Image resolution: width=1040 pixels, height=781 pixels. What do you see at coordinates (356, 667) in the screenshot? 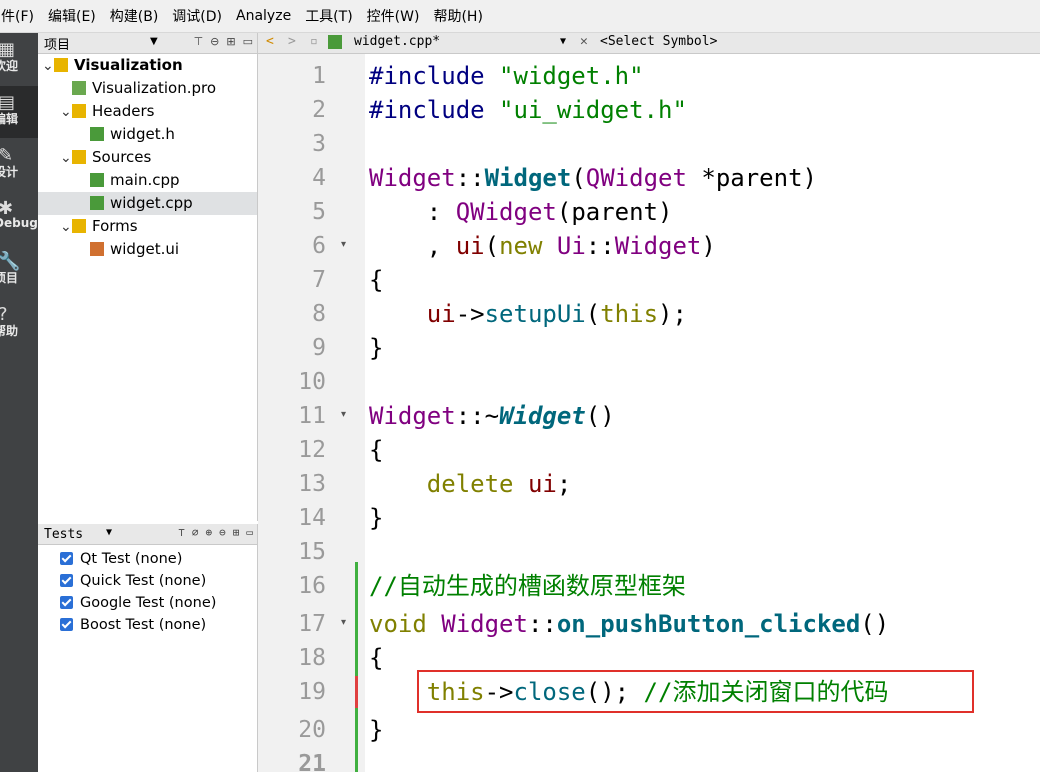
I see `change-marker` at bounding box center [356, 667].